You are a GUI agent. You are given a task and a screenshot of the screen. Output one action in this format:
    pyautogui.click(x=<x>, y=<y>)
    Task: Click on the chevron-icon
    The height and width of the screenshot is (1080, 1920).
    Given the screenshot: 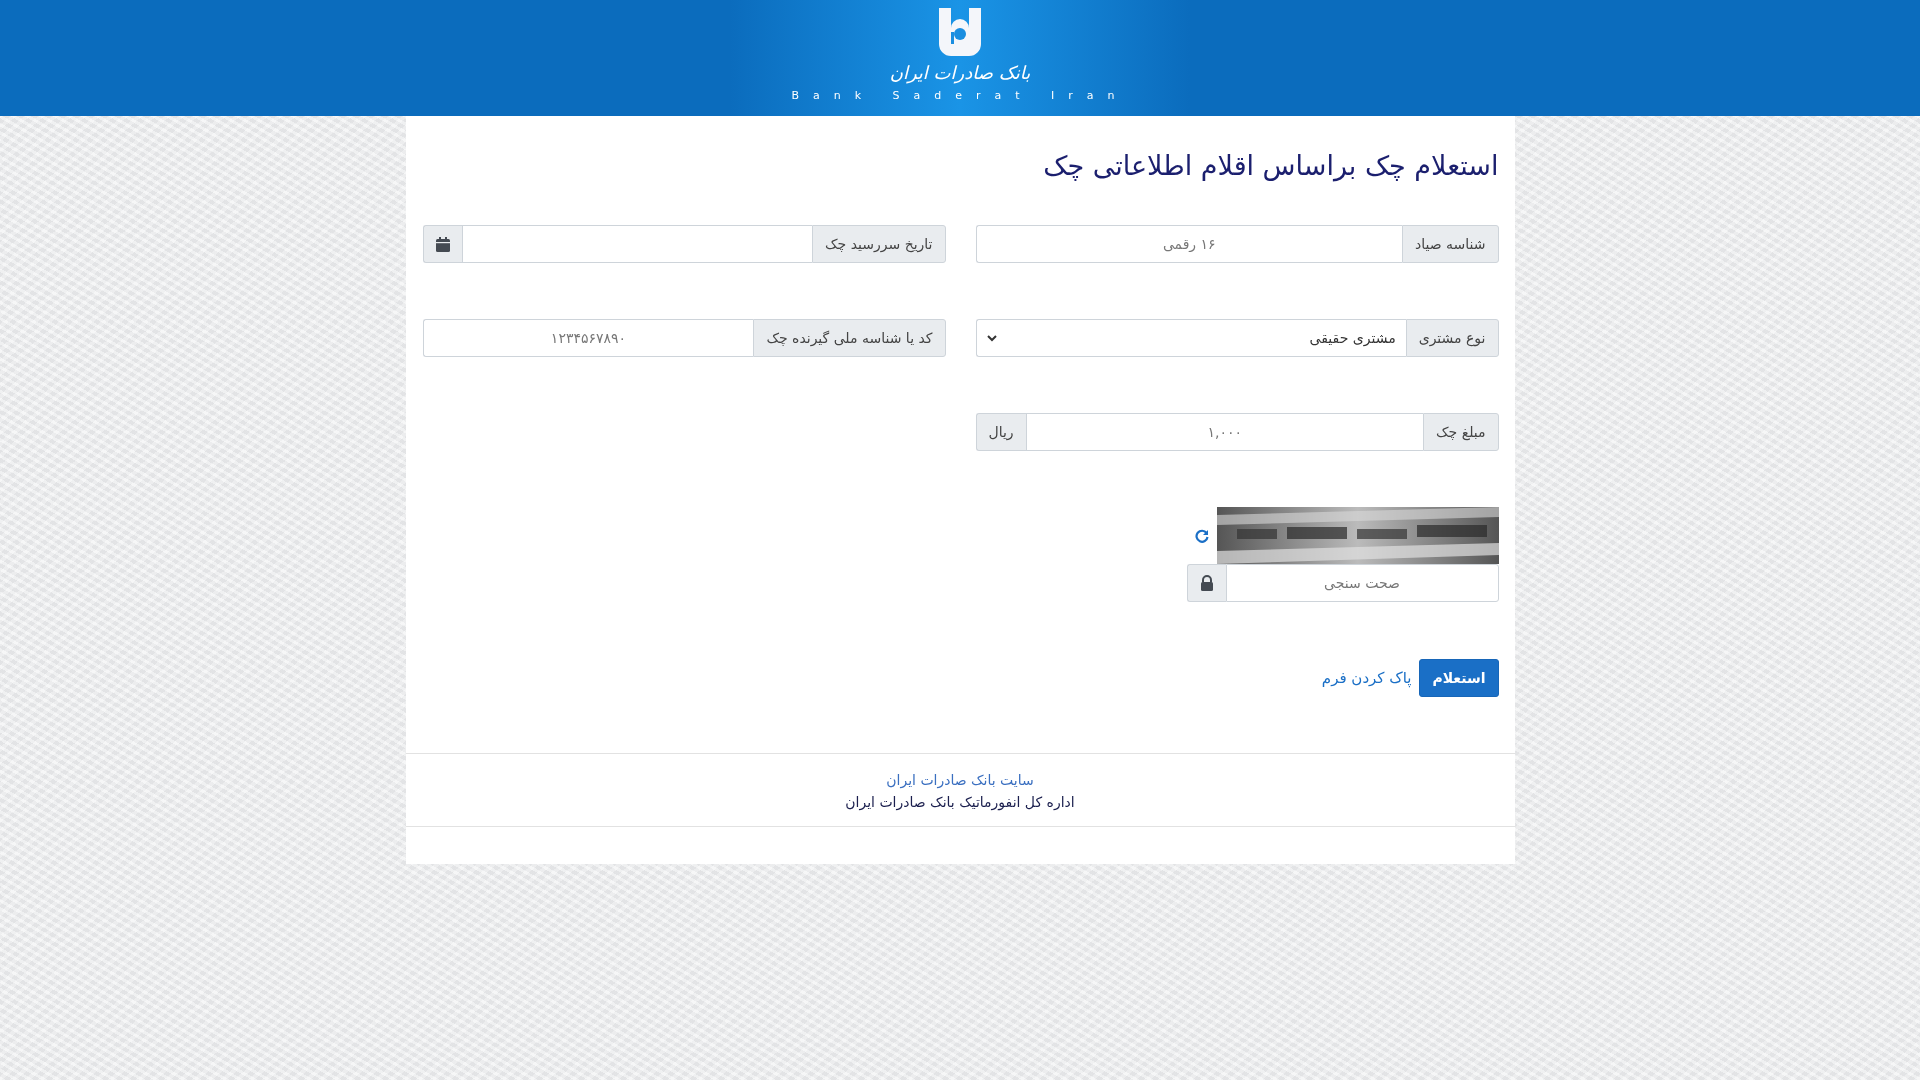 What is the action you would take?
    pyautogui.click(x=991, y=338)
    